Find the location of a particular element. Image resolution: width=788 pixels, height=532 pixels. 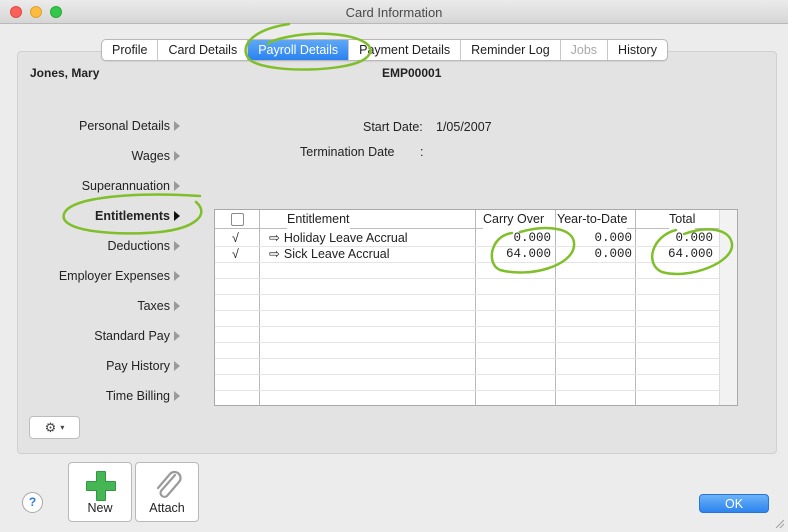

sidenav-item-taxes: Taxes is located at coordinates (158, 306).